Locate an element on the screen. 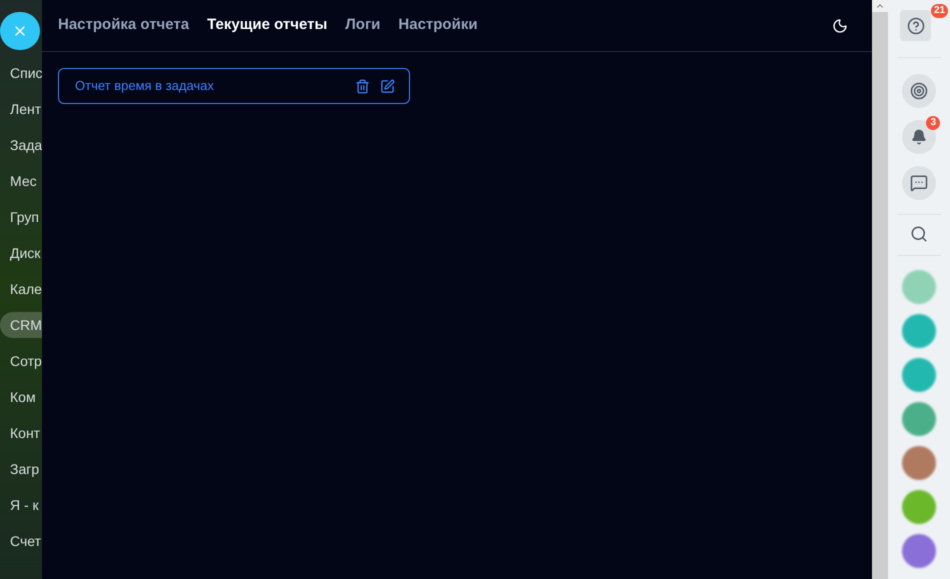  menu-item: CRM is located at coordinates (21, 325).